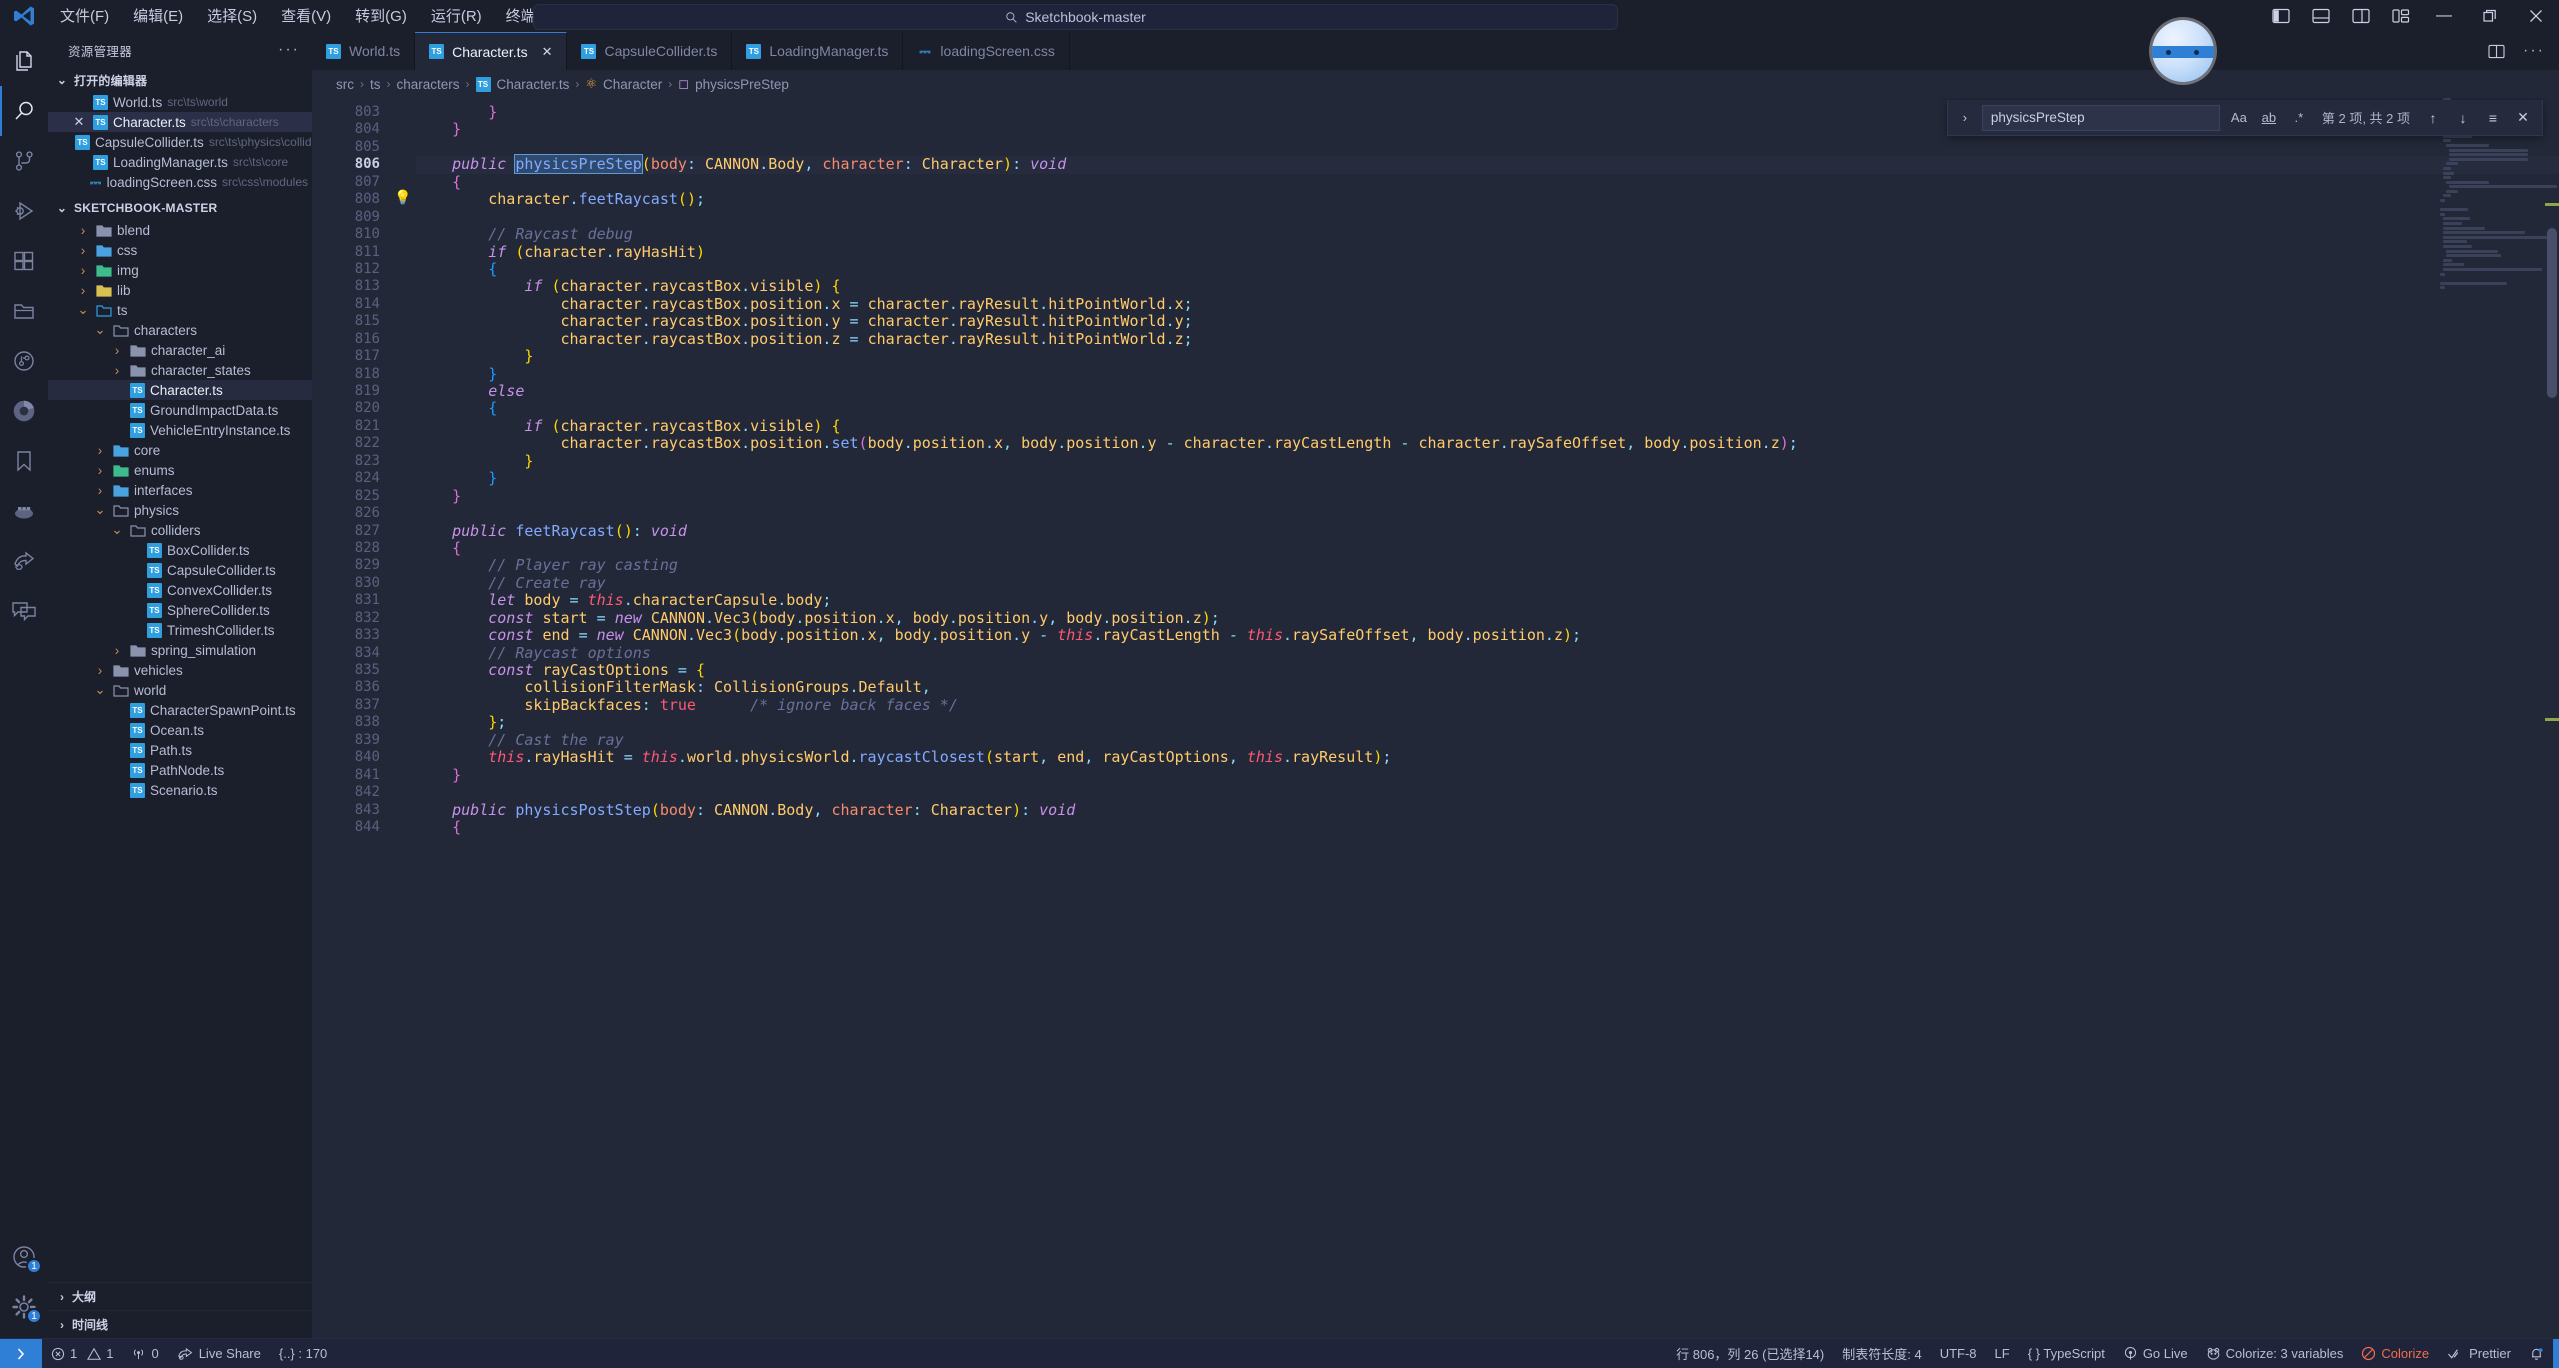 The height and width of the screenshot is (1368, 2559). I want to click on status-live-share: Live Share, so click(219, 1353).